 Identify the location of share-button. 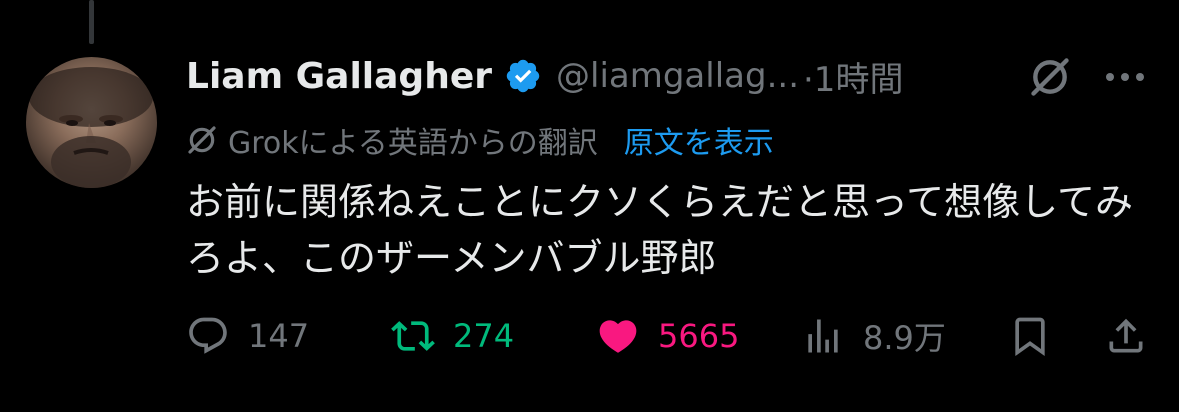
(1126, 336).